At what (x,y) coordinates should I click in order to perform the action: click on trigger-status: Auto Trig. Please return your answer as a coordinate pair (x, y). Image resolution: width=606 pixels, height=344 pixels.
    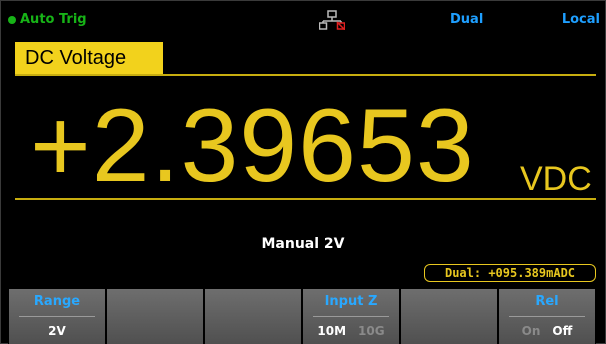
    Looking at the image, I should click on (47, 19).